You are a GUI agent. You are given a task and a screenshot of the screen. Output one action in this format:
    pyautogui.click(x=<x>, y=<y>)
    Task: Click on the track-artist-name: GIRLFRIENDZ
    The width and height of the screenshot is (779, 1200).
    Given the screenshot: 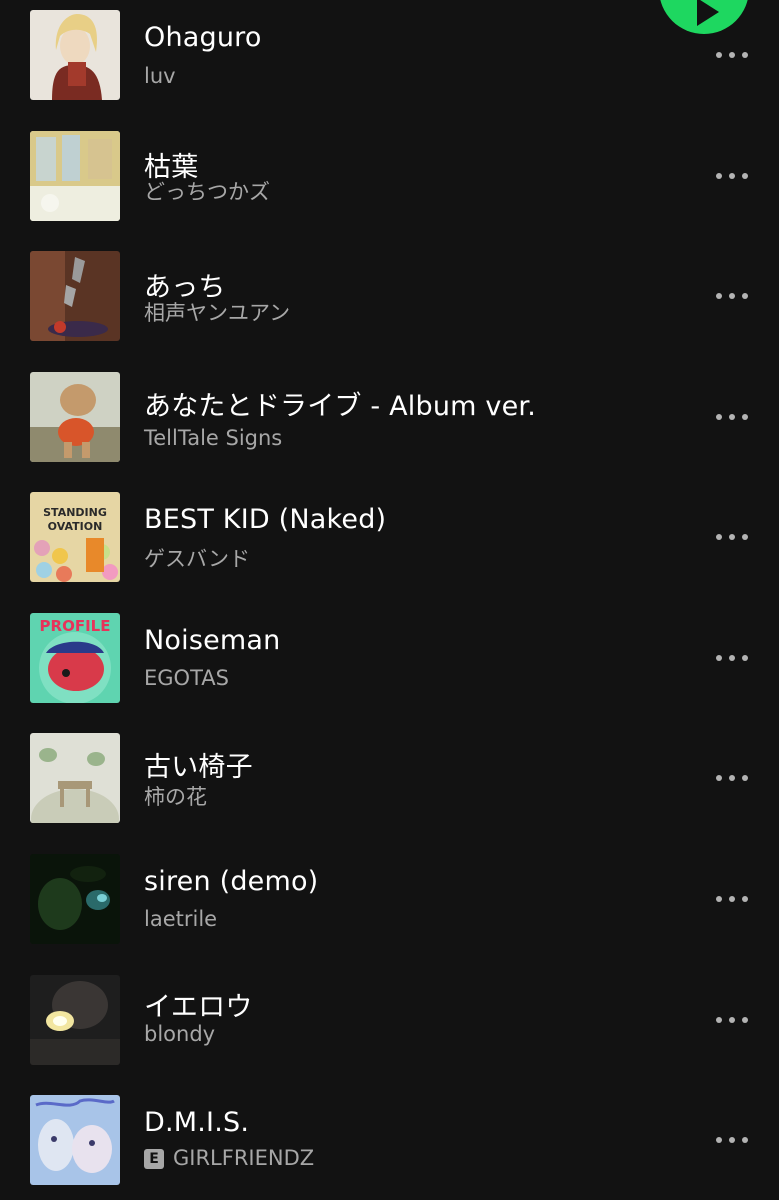 What is the action you would take?
    pyautogui.click(x=244, y=1158)
    